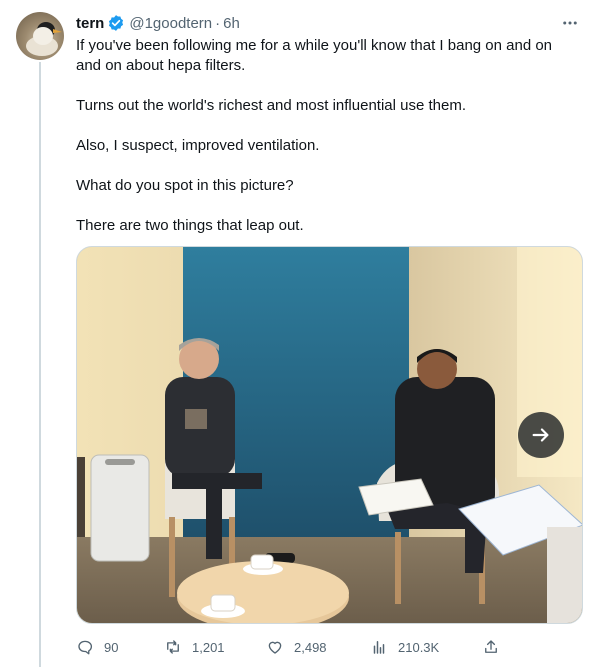 The height and width of the screenshot is (667, 598). Describe the element at coordinates (198, 145) in the screenshot. I see `tweet-paragraph: Also, I suspect, improved ventilation.` at that location.